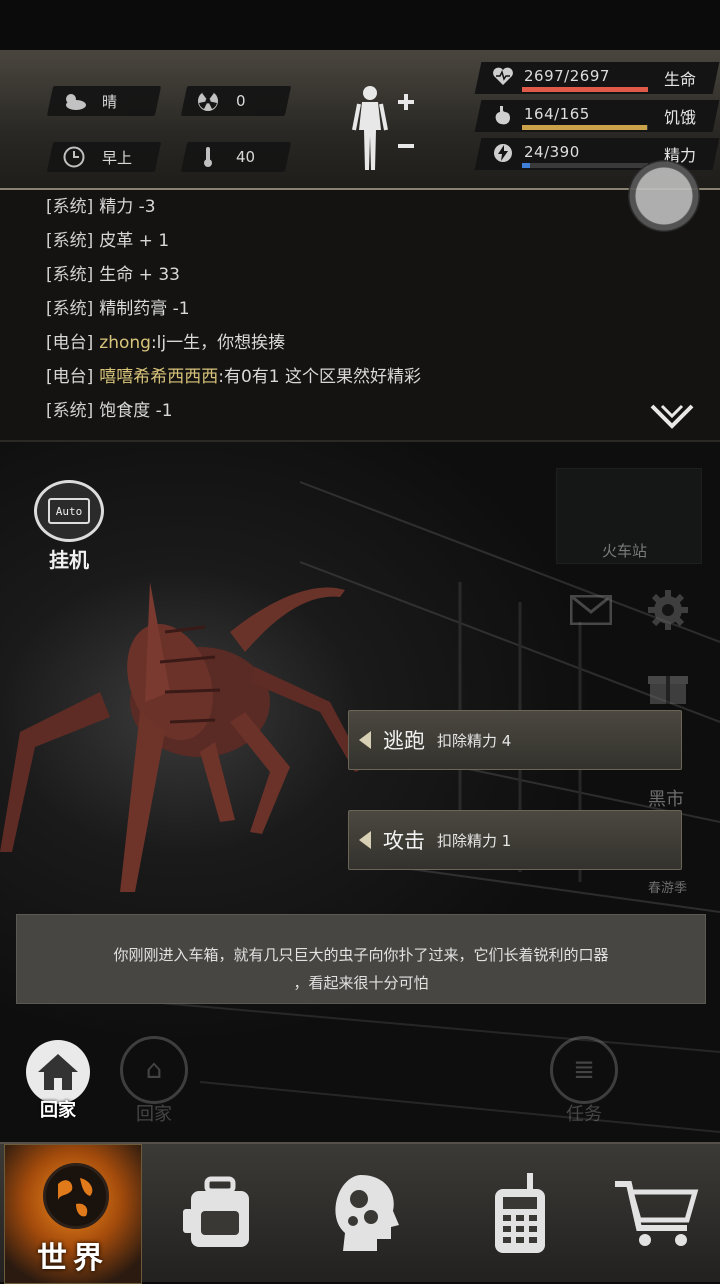  I want to click on flee-cost: 扣除精力 4, so click(474, 740).